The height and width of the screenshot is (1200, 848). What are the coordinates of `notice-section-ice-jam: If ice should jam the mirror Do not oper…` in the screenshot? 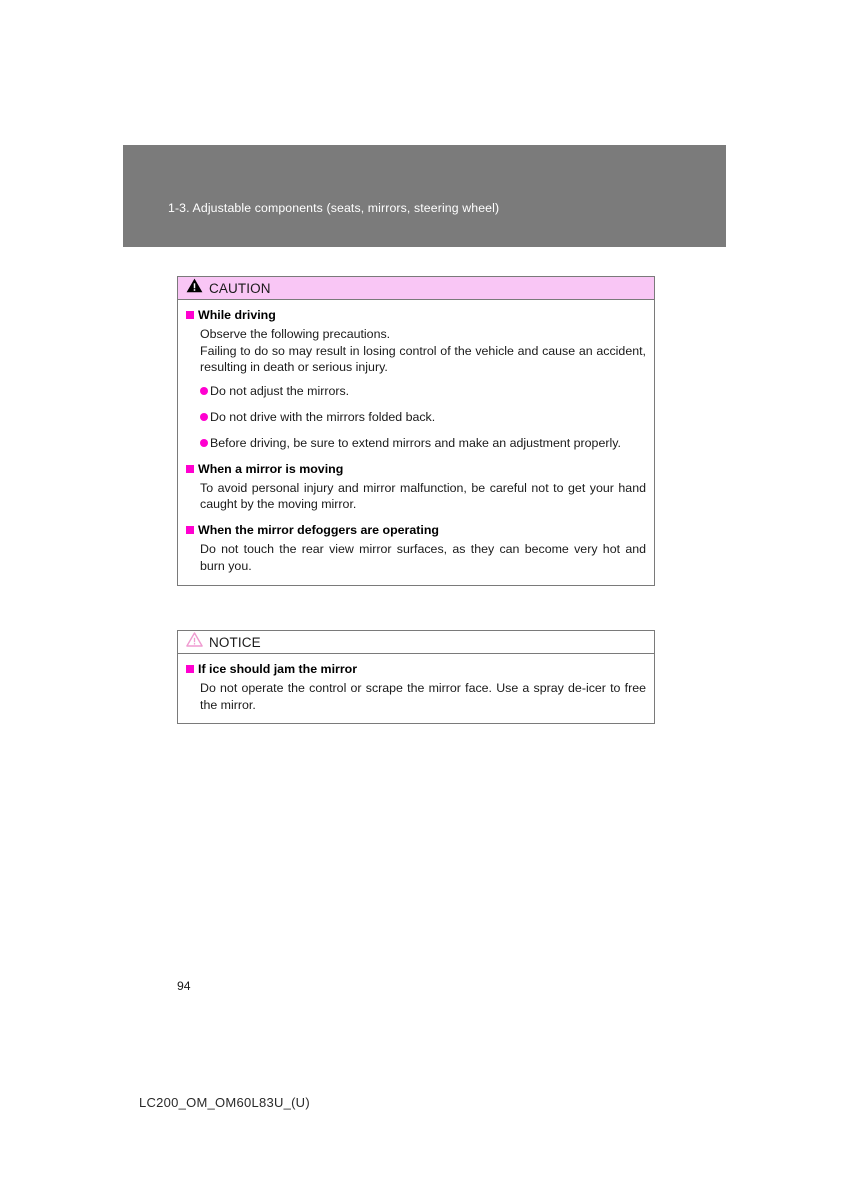 It's located at (416, 687).